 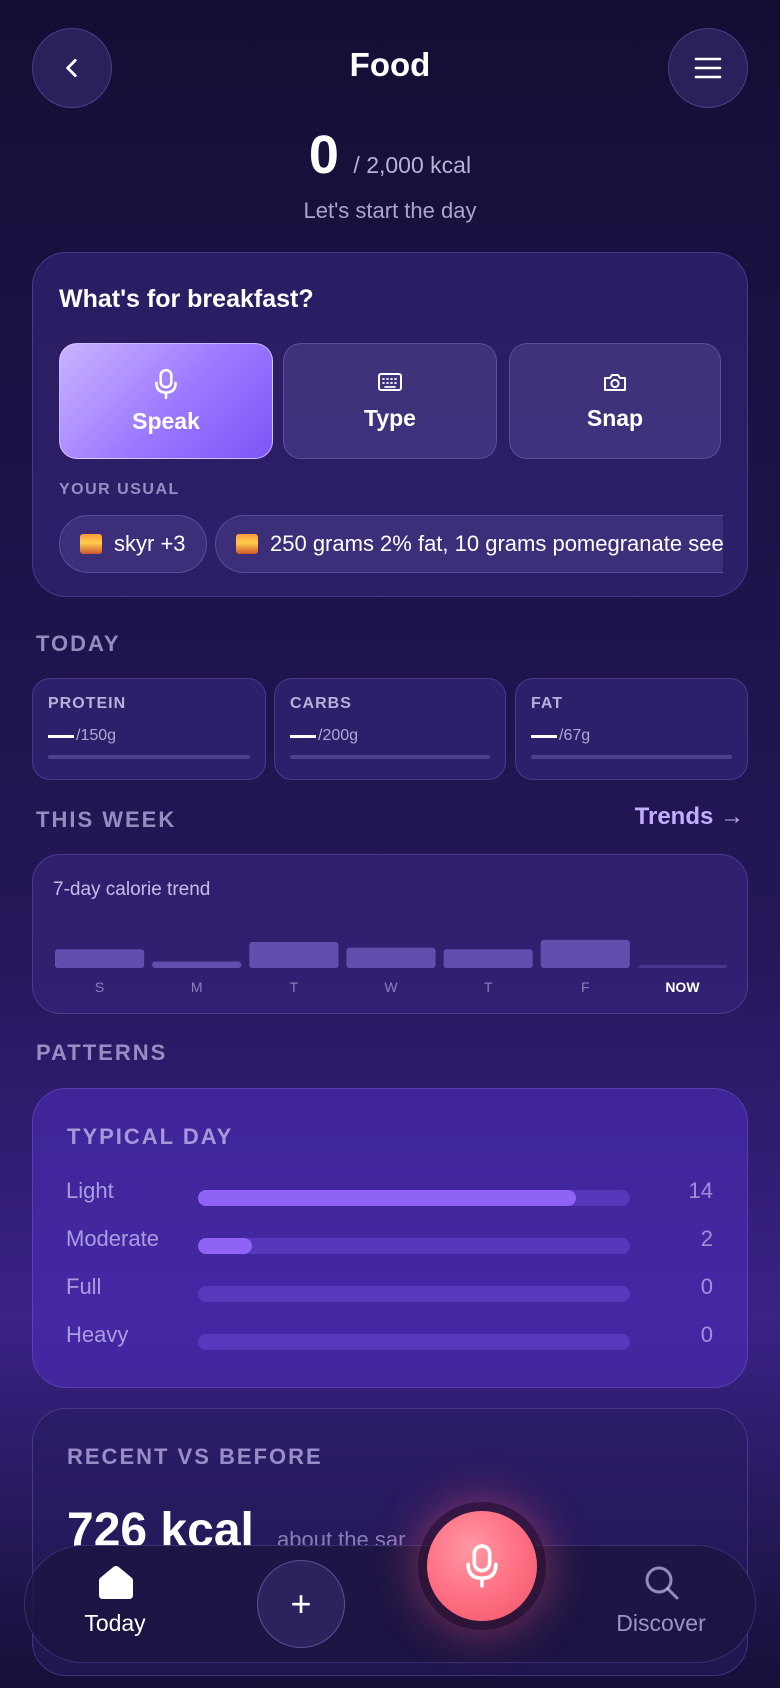 What do you see at coordinates (338, 735) in the screenshot?
I see `macro-goal: /200g` at bounding box center [338, 735].